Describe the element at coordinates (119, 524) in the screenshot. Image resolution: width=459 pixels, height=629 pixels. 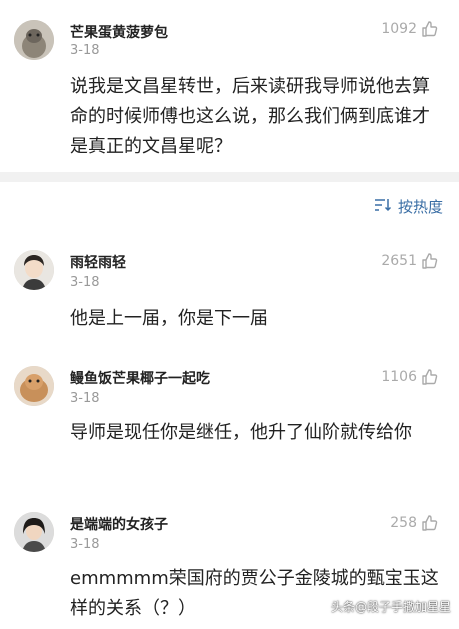
I see `username: 是端端的女孩子` at that location.